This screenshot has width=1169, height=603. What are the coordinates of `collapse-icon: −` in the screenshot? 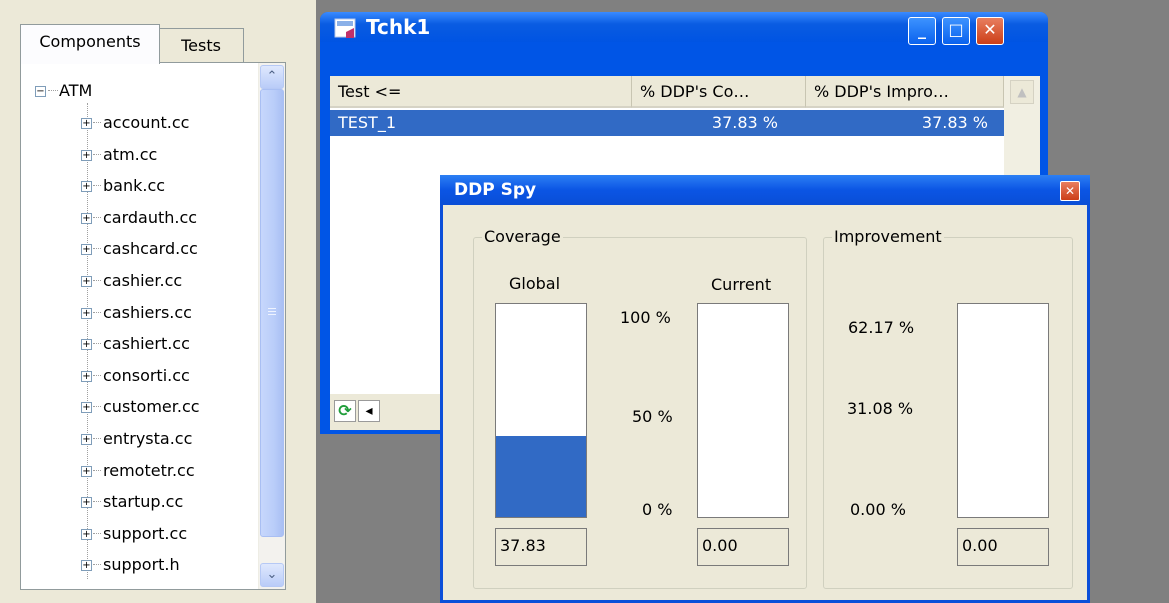 It's located at (40, 91).